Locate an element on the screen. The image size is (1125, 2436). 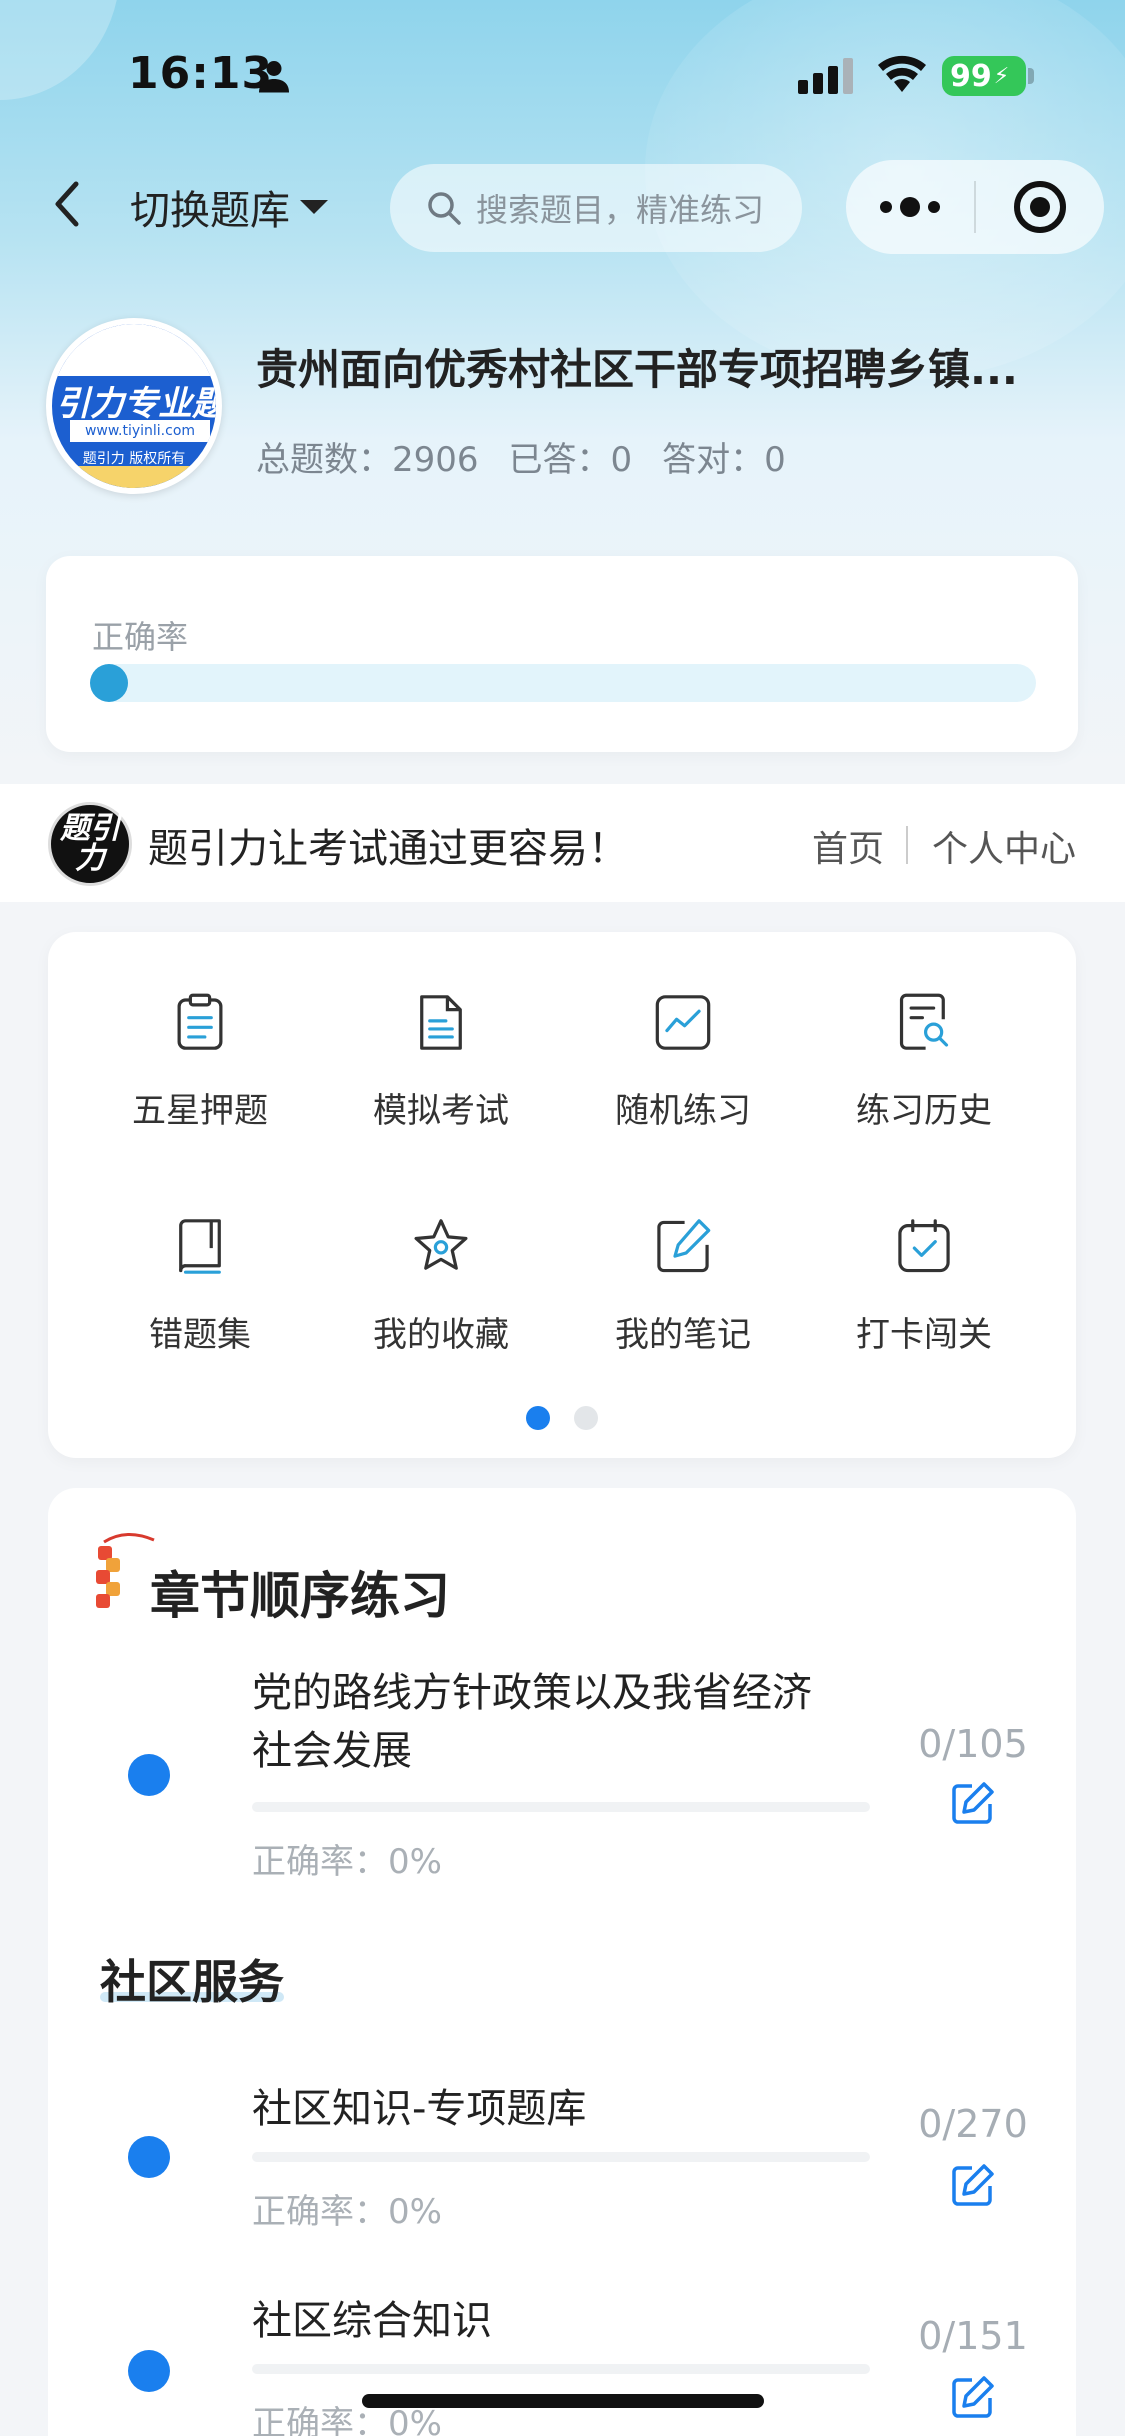
pager-dot-active is located at coordinates (538, 1418).